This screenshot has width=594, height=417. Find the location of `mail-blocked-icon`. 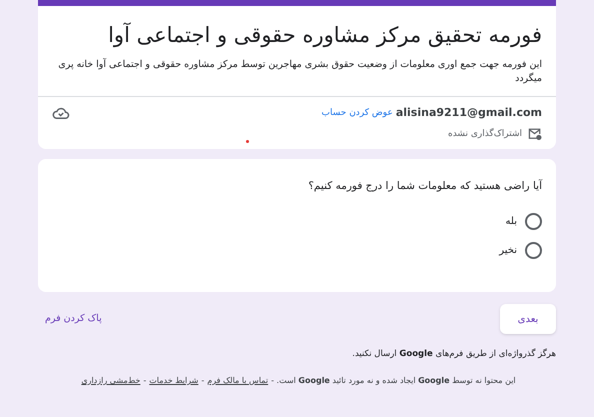

mail-blocked-icon is located at coordinates (535, 134).